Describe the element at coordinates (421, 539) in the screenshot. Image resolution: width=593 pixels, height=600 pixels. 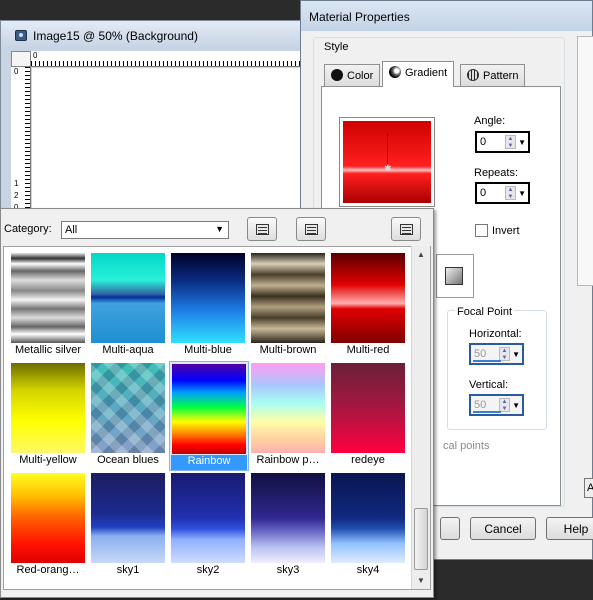
I see `scrollbar-thumb` at that location.